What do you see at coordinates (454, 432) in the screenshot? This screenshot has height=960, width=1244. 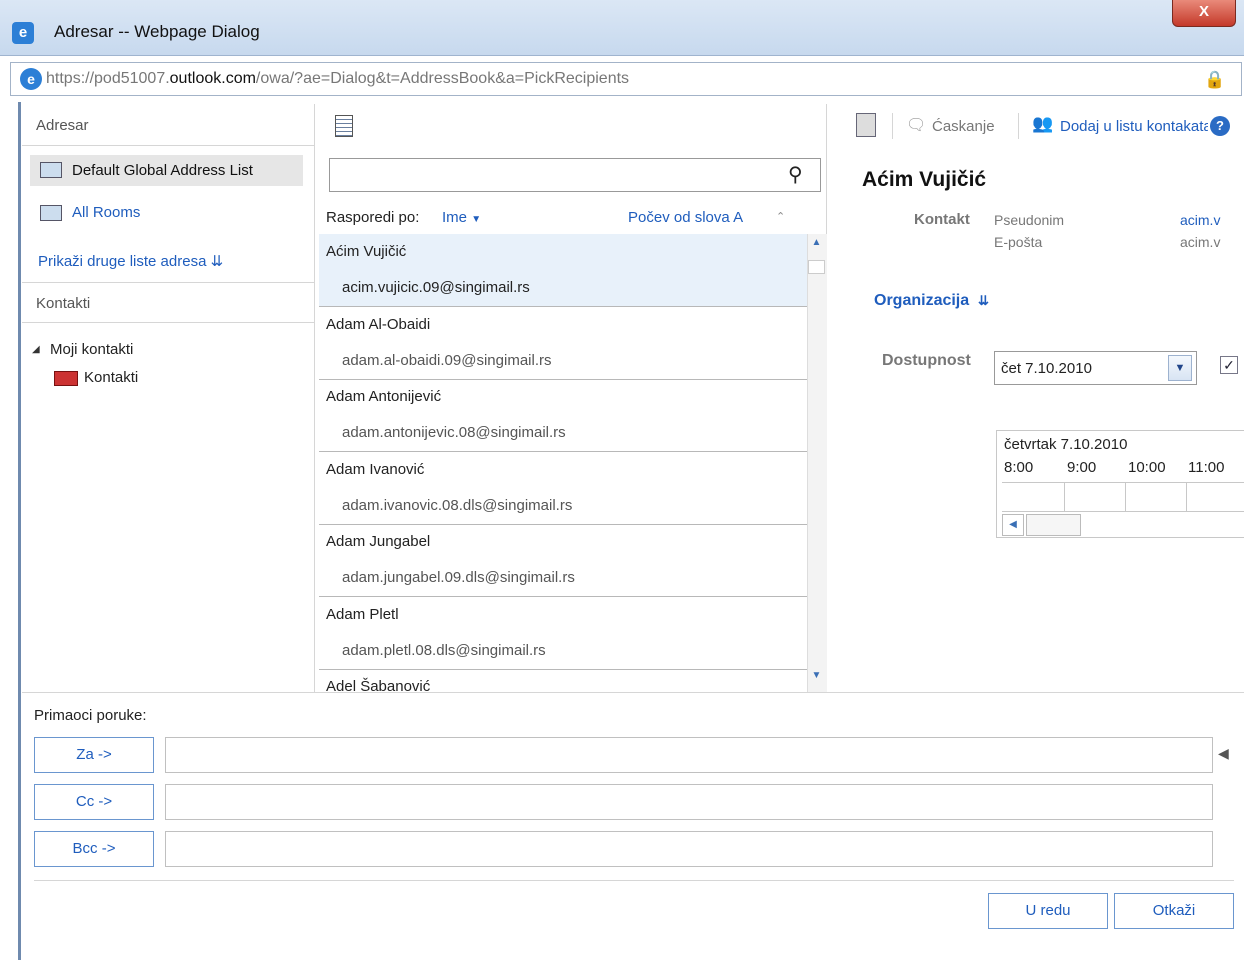 I see `entry-email: adam.antonijevic.08@singimail.rs` at bounding box center [454, 432].